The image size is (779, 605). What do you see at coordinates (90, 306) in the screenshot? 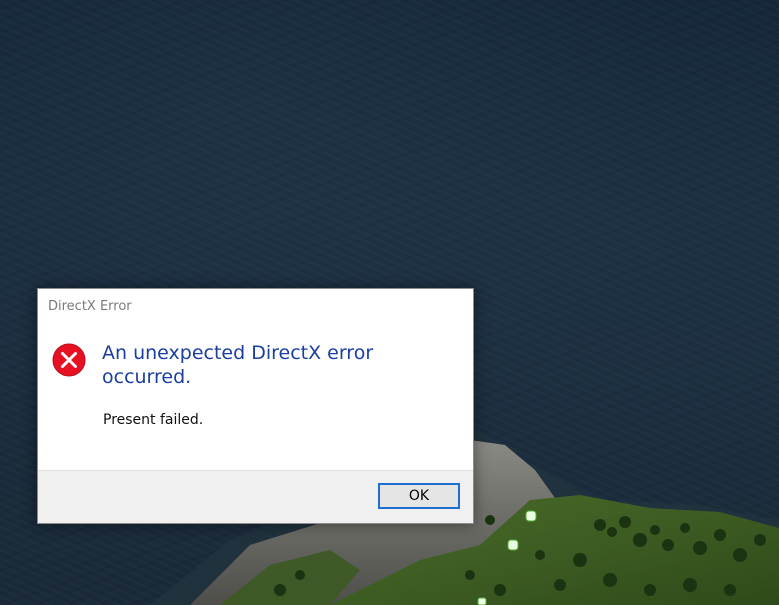
I see `dialog-title: DirectX Error` at bounding box center [90, 306].